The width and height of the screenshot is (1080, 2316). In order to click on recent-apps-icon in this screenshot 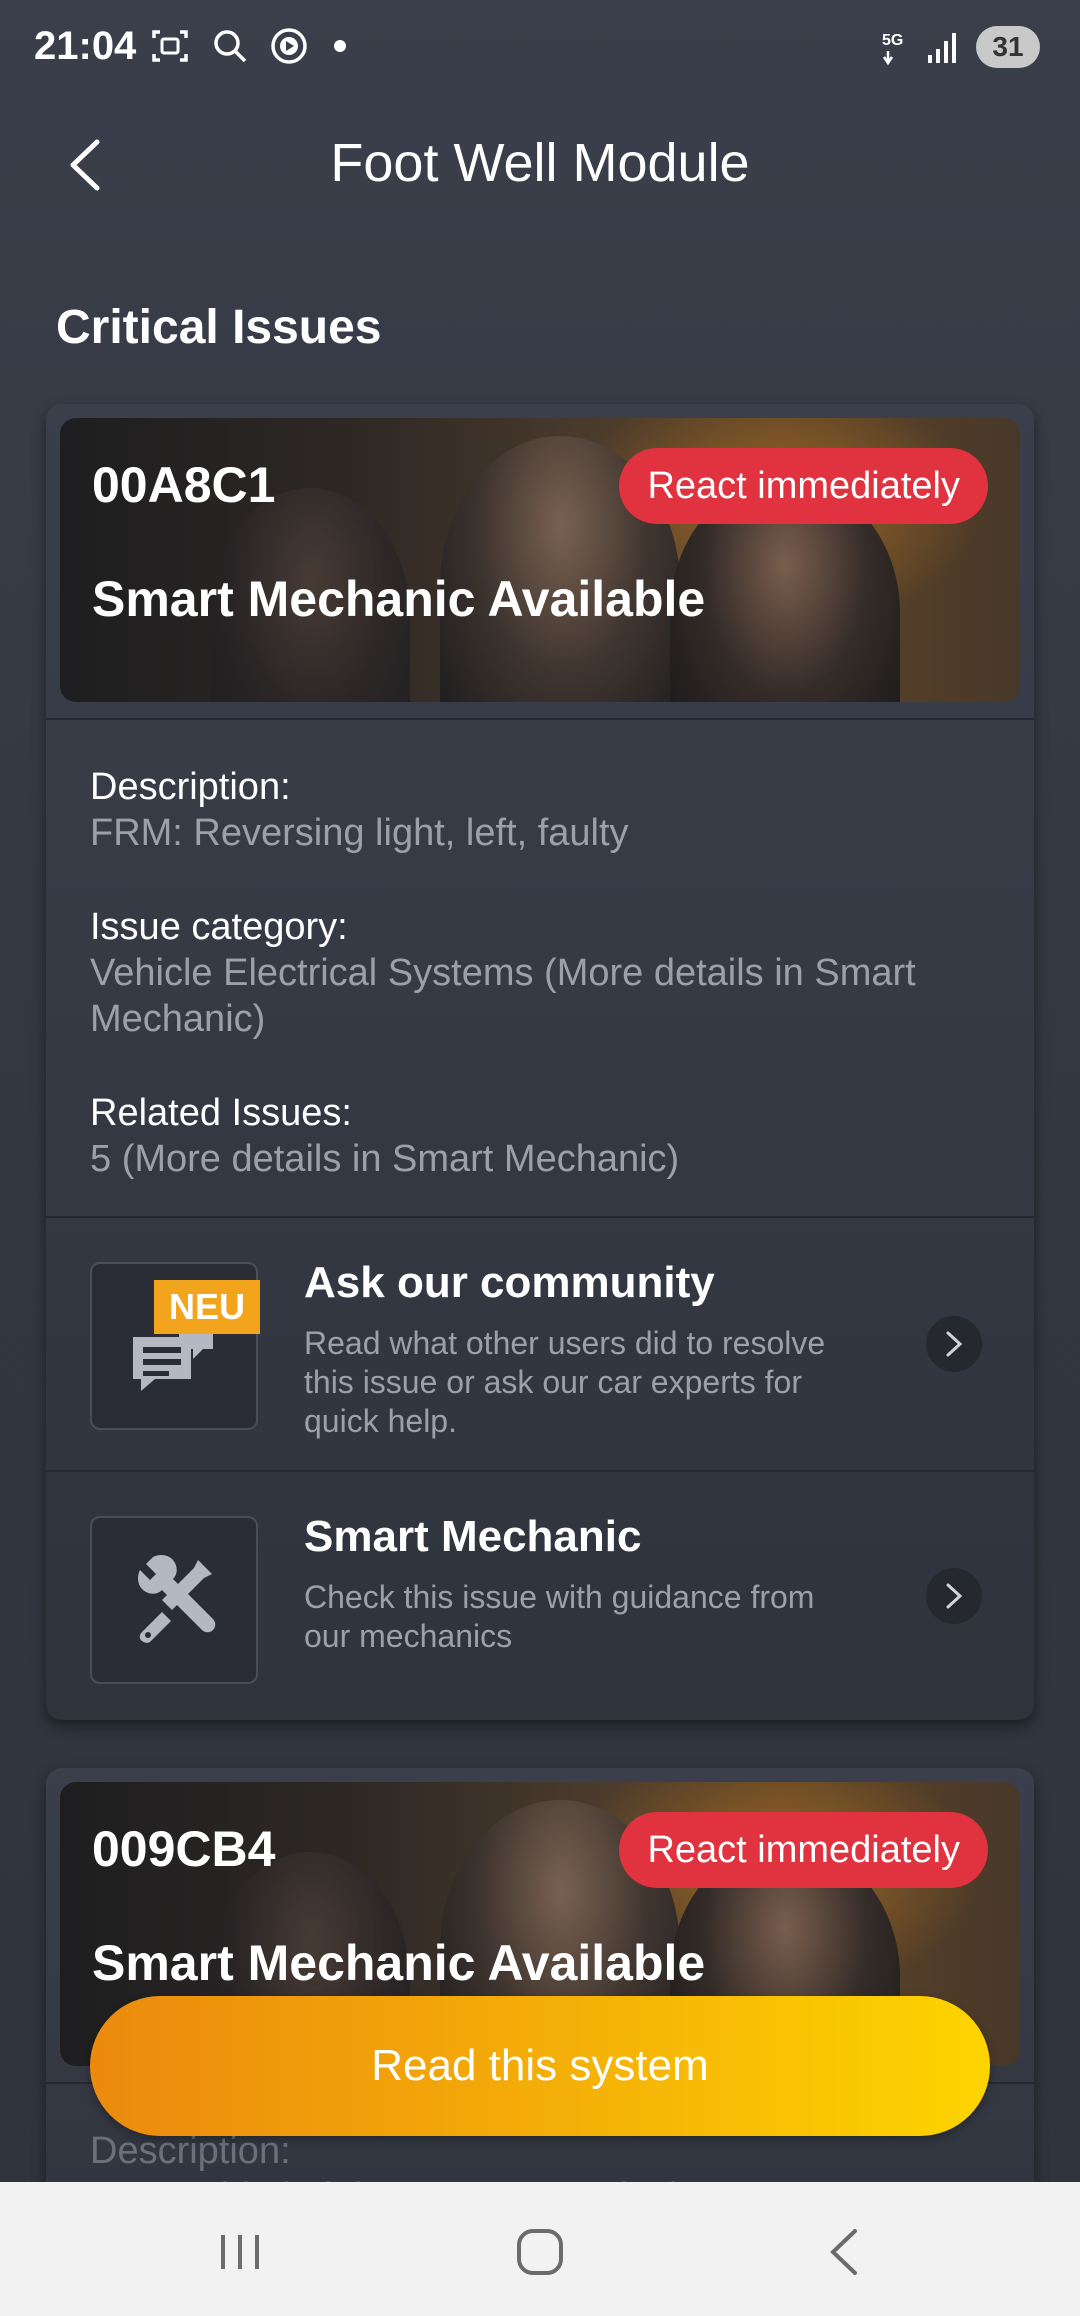, I will do `click(240, 2252)`.